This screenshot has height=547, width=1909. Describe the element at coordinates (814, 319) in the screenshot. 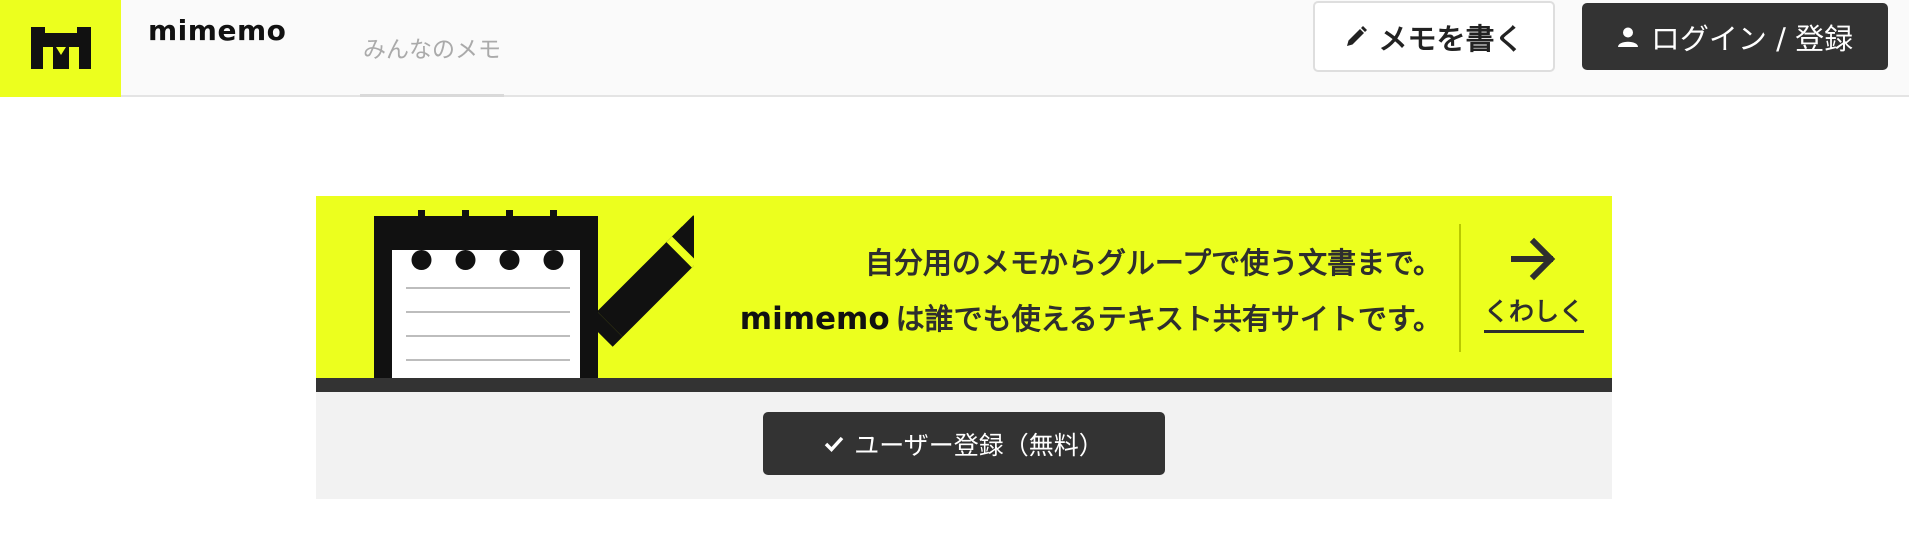

I see `hero-brand-name: mimemo` at that location.